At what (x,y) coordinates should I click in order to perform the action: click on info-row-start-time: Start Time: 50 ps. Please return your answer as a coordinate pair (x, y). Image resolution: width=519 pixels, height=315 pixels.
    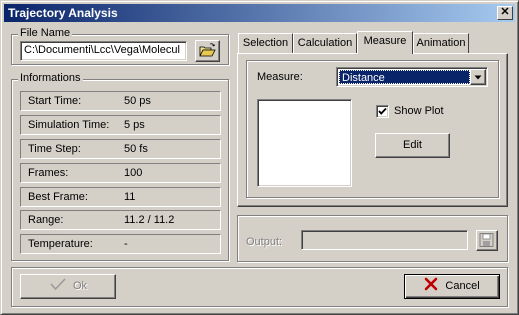
    Looking at the image, I should click on (120, 101).